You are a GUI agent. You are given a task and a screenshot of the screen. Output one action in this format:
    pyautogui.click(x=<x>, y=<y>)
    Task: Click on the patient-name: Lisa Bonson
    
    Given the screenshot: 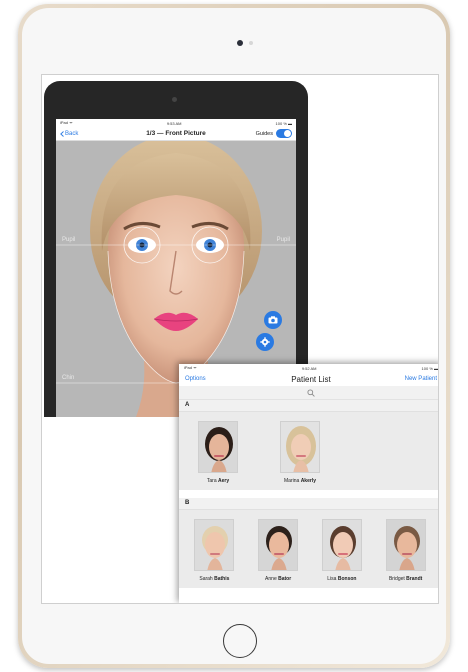 What is the action you would take?
    pyautogui.click(x=341, y=579)
    